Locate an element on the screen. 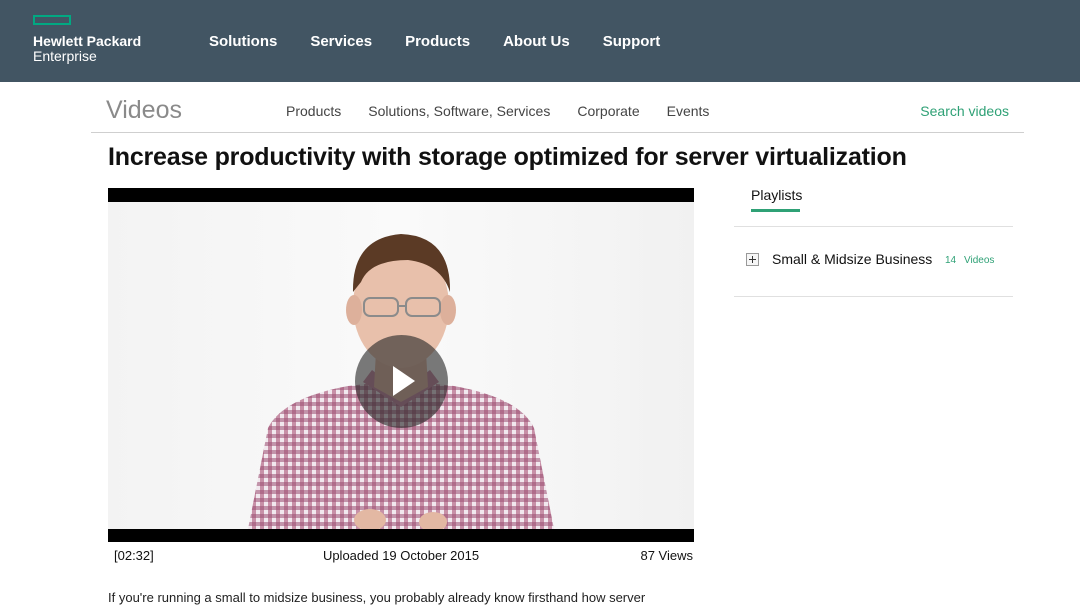  nav-solutions: Solutions is located at coordinates (243, 41).